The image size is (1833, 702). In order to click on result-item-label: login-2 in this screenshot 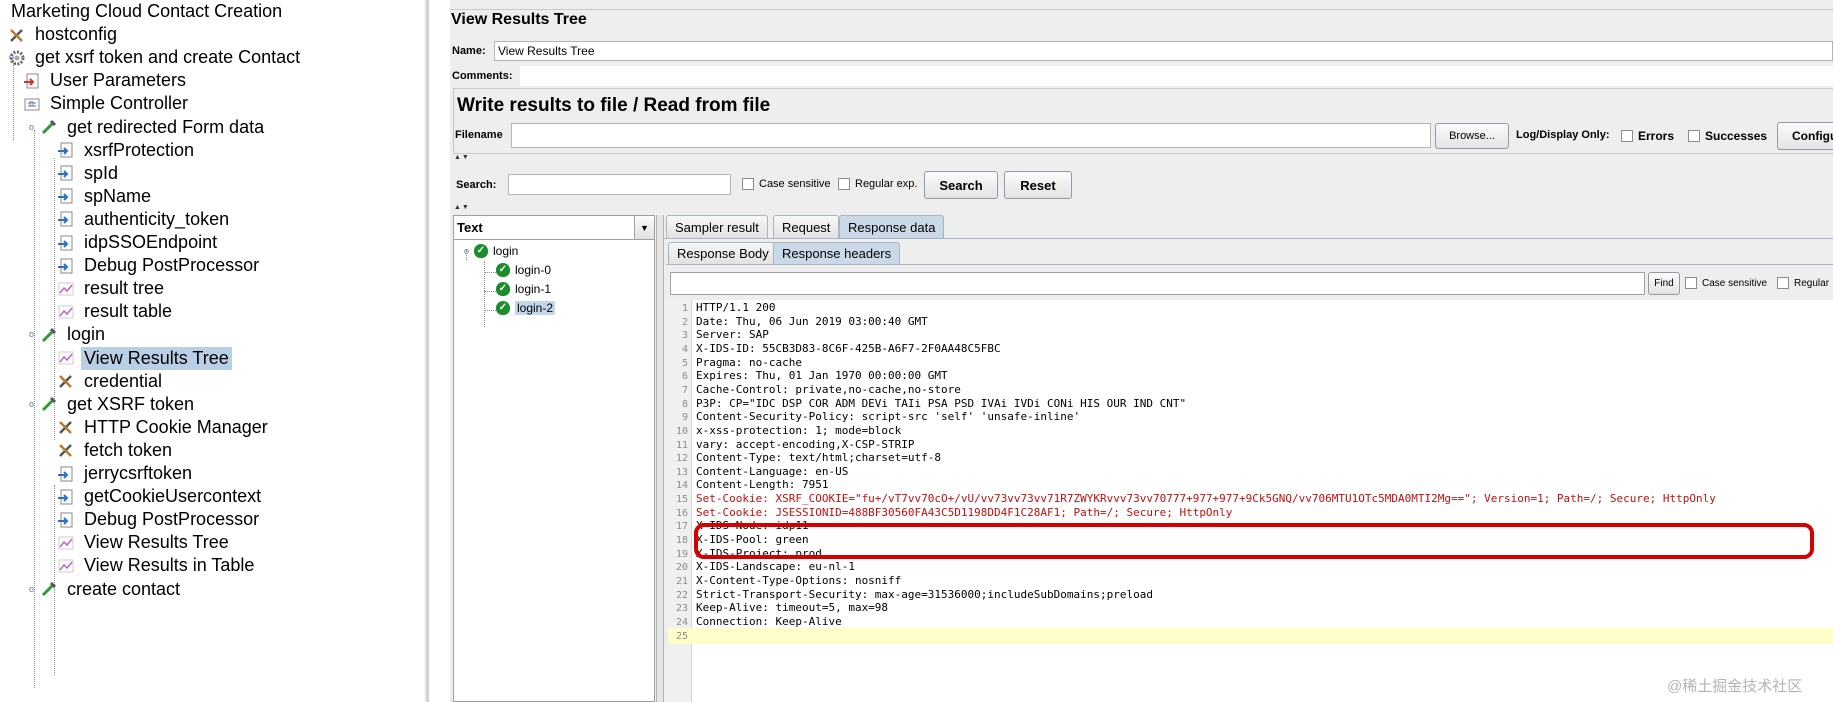, I will do `click(535, 307)`.